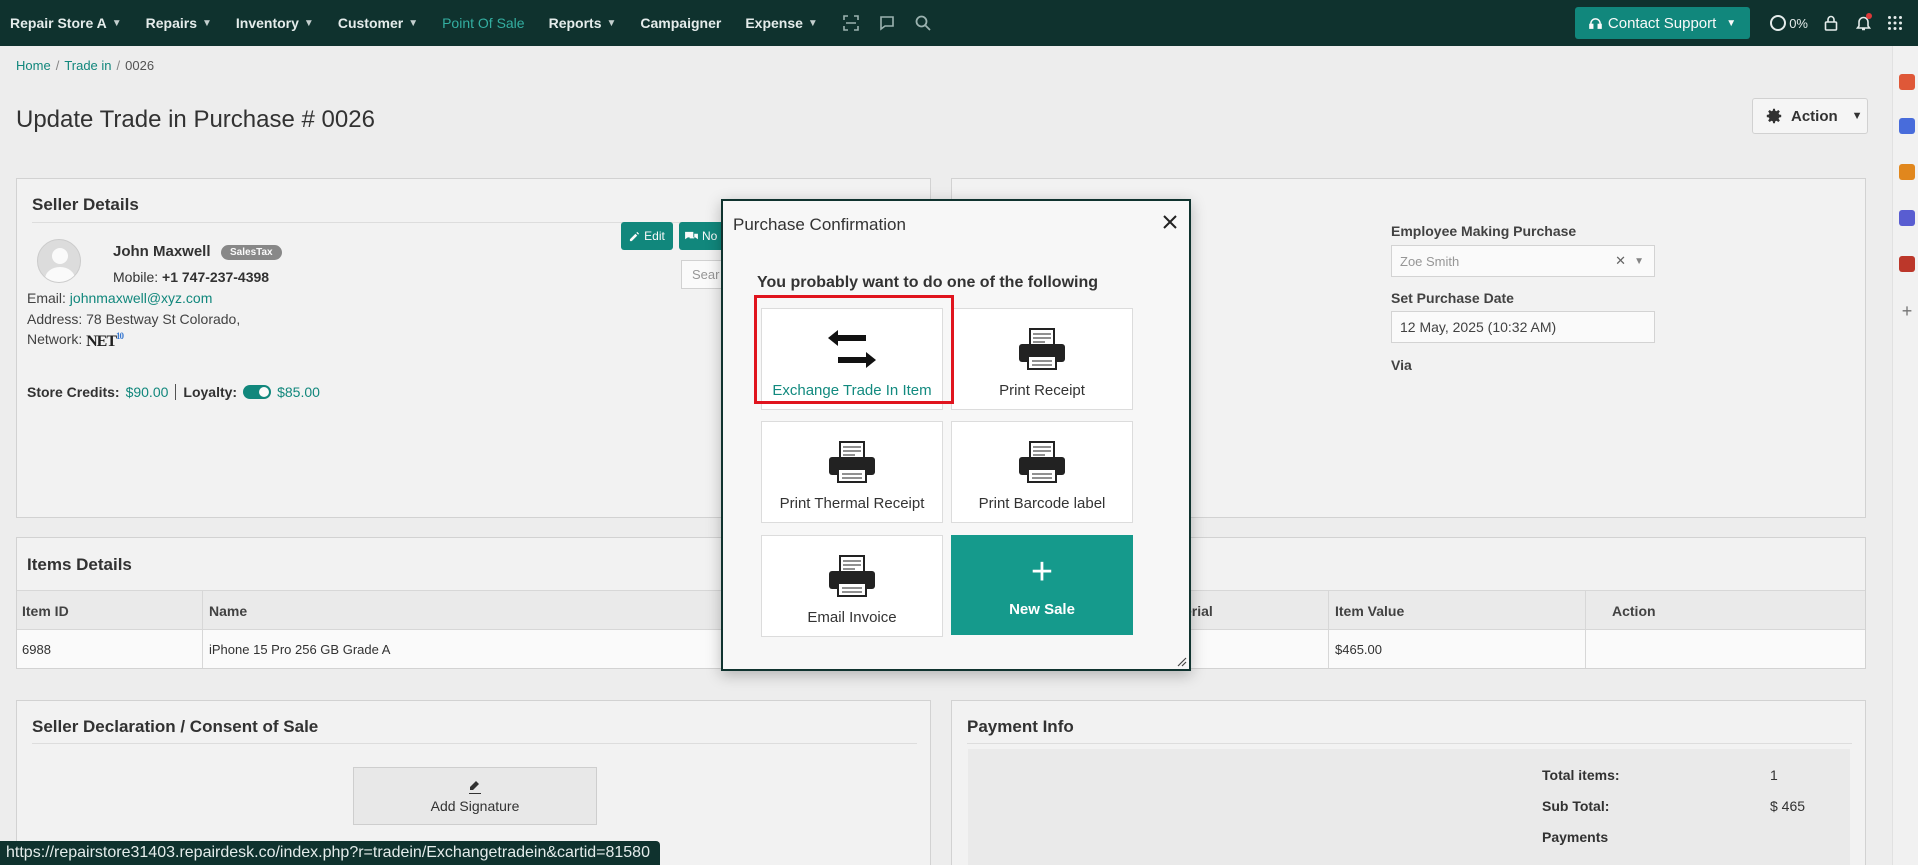 This screenshot has width=1918, height=865. I want to click on print-receipt-label: Print Receipt, so click(1042, 390).